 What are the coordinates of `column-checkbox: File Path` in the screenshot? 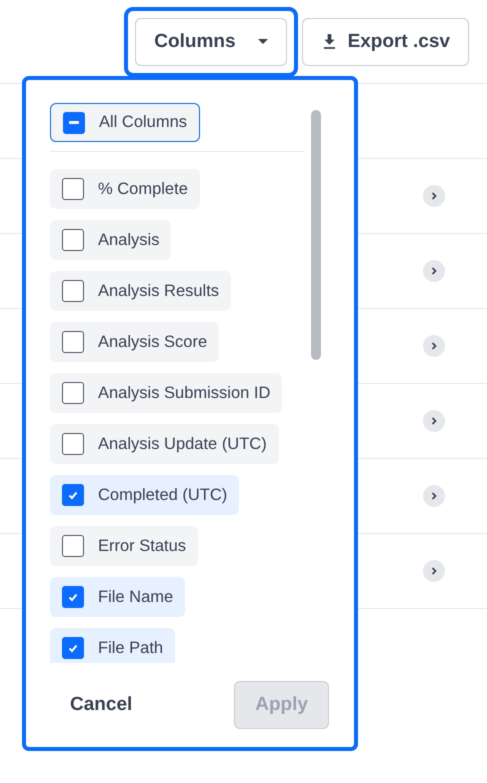 It's located at (113, 645).